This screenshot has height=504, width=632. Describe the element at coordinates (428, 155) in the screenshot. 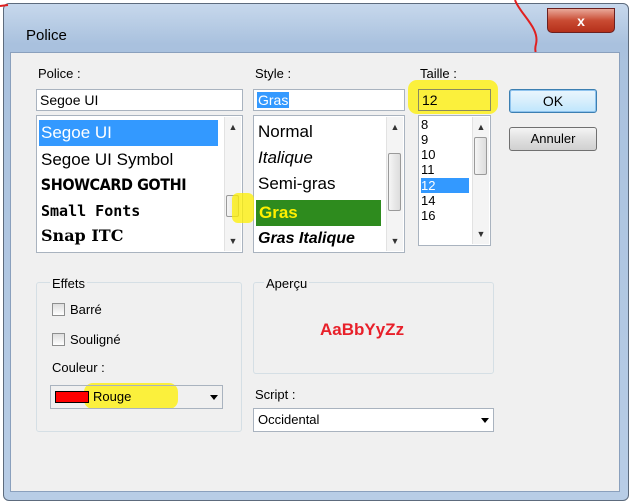

I see `list-item: 10` at that location.